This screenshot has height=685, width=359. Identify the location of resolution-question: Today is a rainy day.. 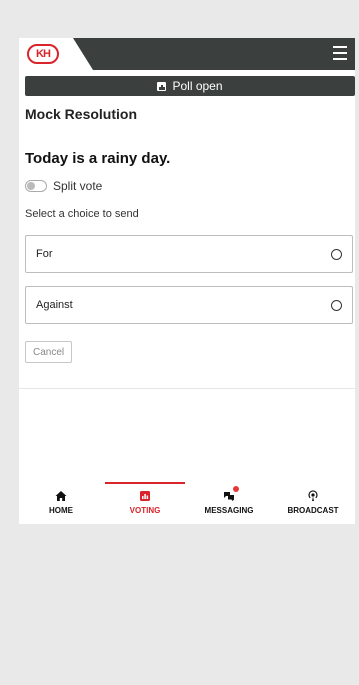
(98, 158).